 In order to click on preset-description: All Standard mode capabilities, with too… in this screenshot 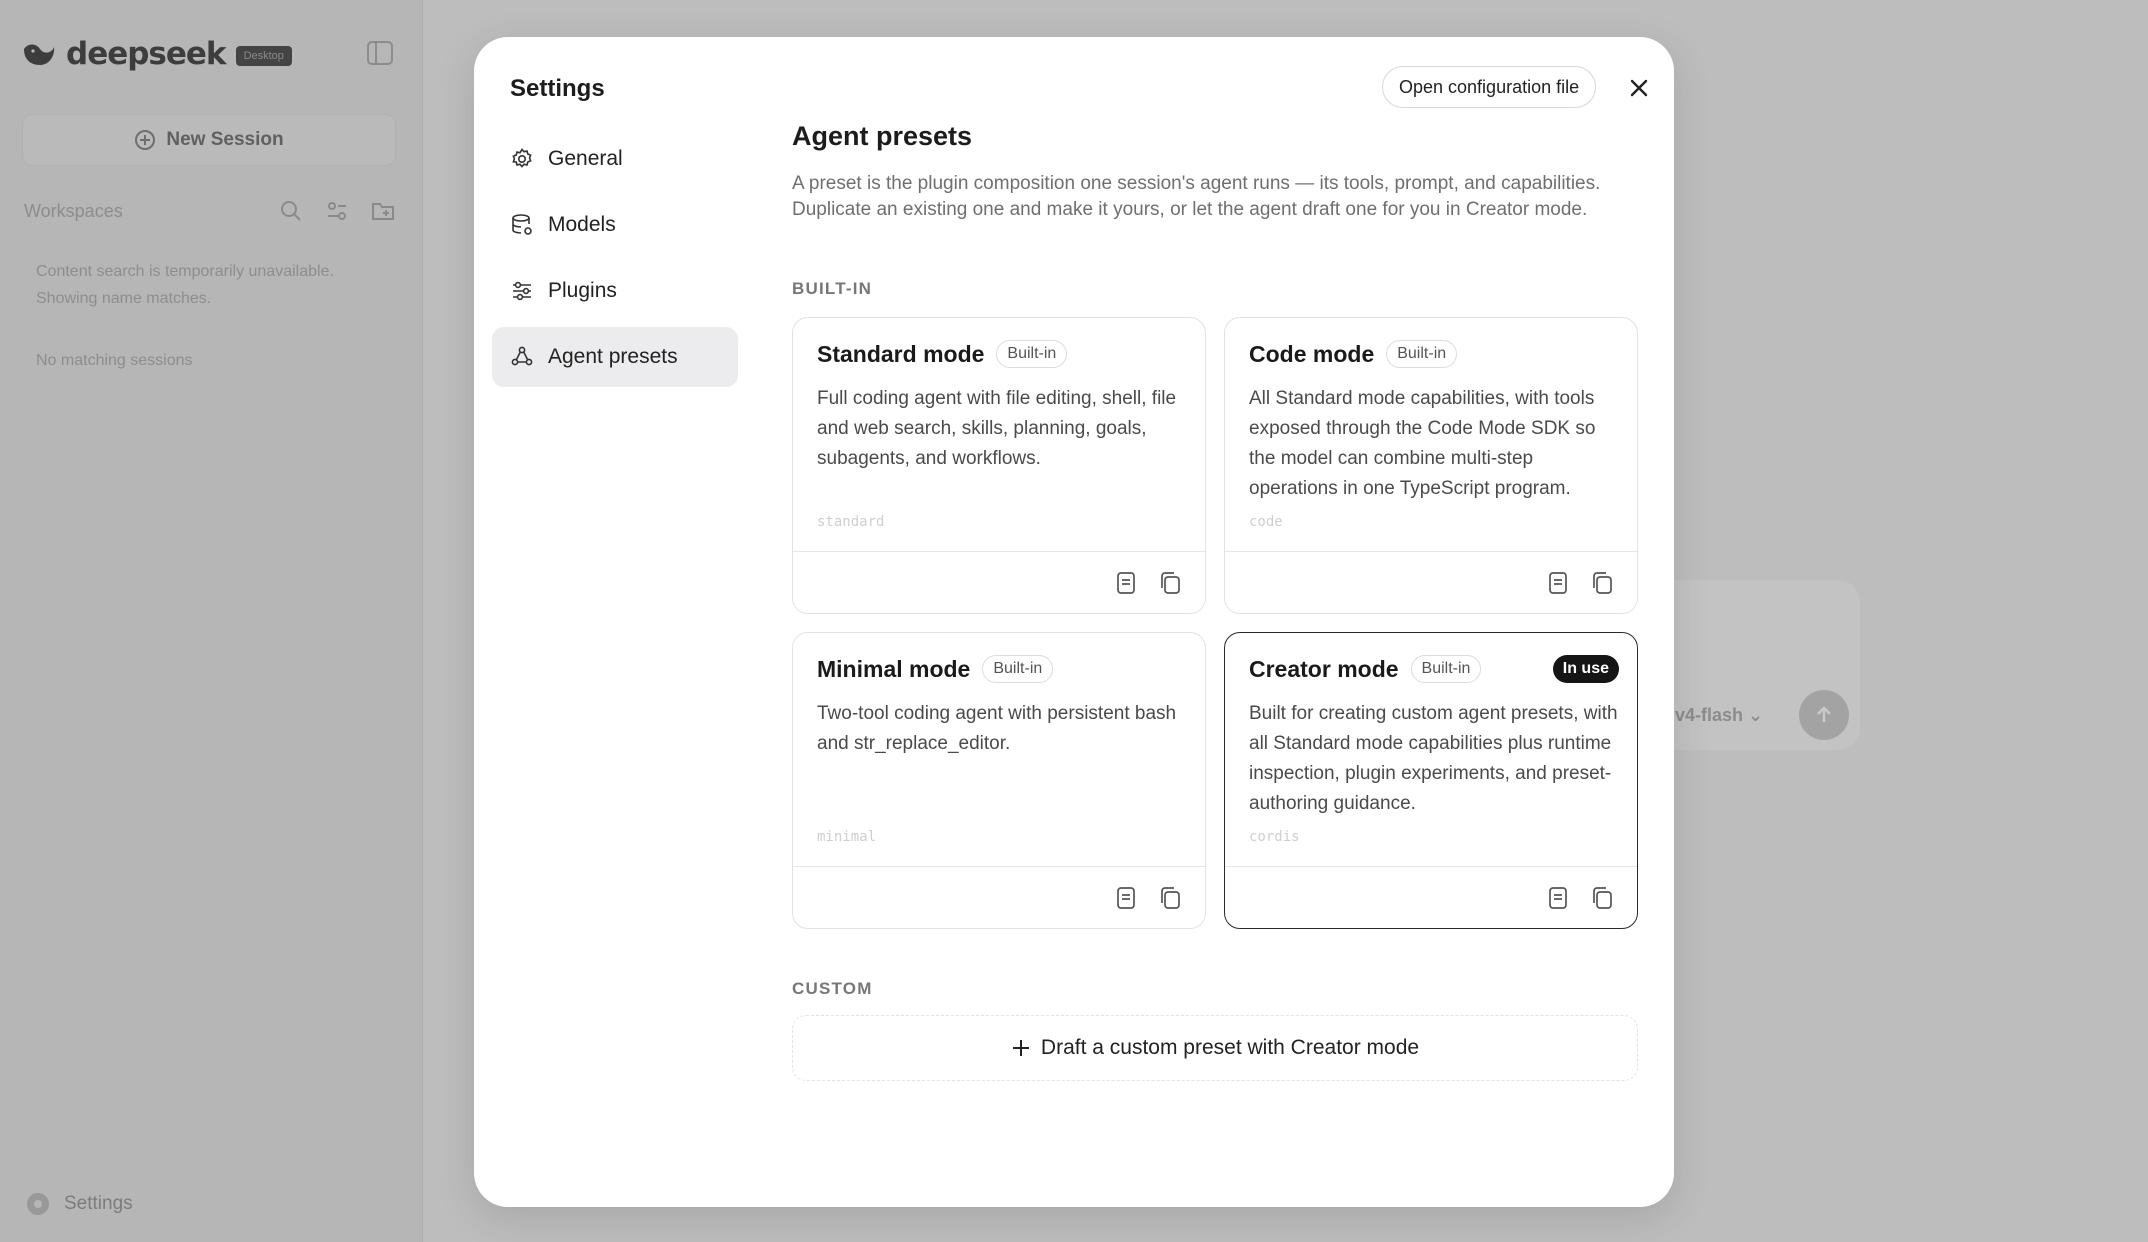, I will do `click(1422, 443)`.